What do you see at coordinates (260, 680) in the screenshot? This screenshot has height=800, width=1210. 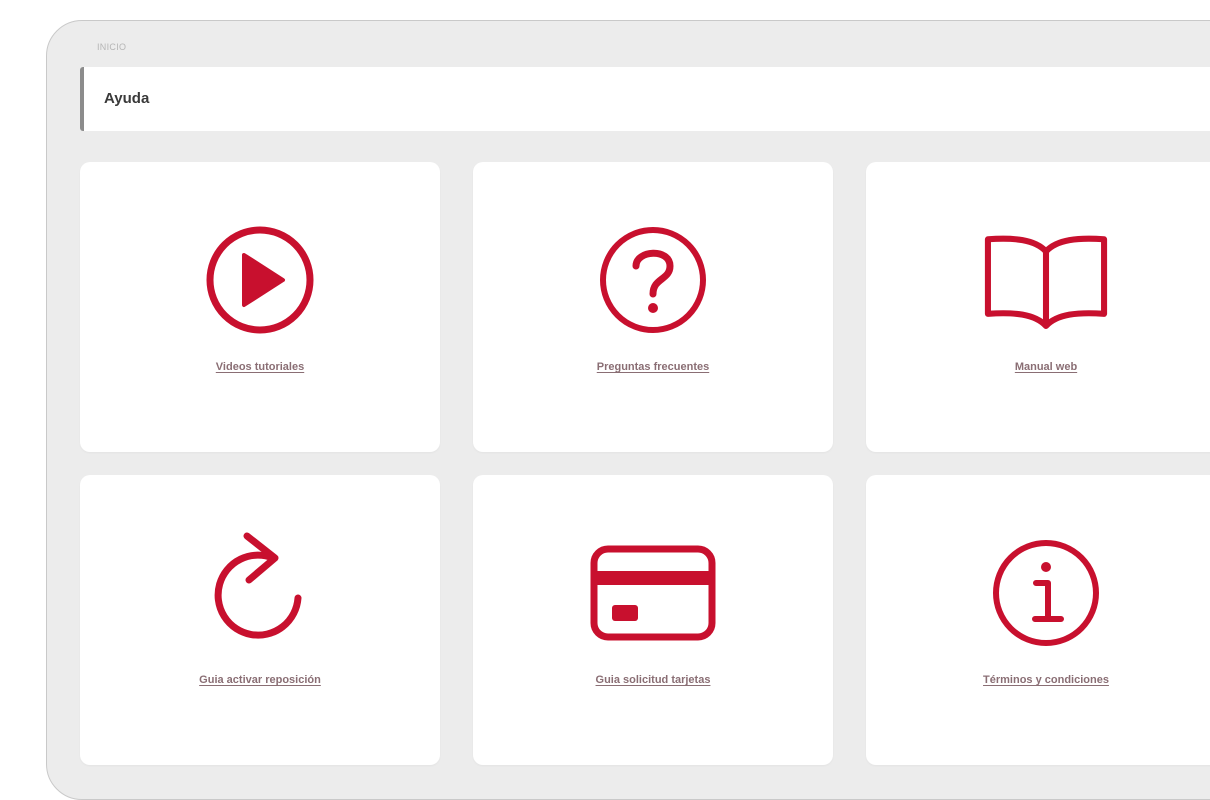 I see `card-label: Guia activar reposición` at bounding box center [260, 680].